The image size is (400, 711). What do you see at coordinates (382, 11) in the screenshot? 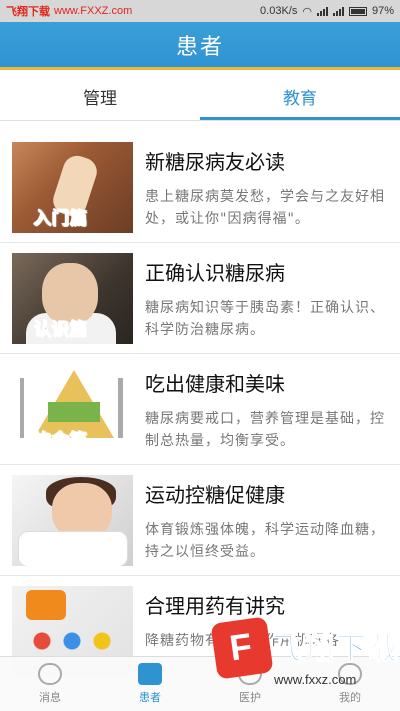
I see `battery-level: 97%` at bounding box center [382, 11].